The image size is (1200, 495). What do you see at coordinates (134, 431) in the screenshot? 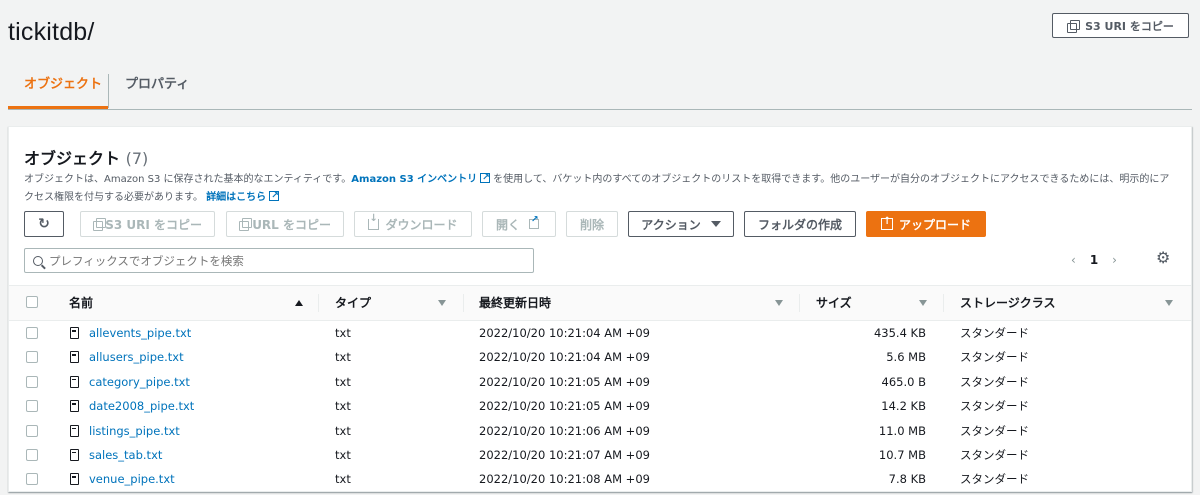
I see `object-name-link: listings_pipe.txt` at bounding box center [134, 431].